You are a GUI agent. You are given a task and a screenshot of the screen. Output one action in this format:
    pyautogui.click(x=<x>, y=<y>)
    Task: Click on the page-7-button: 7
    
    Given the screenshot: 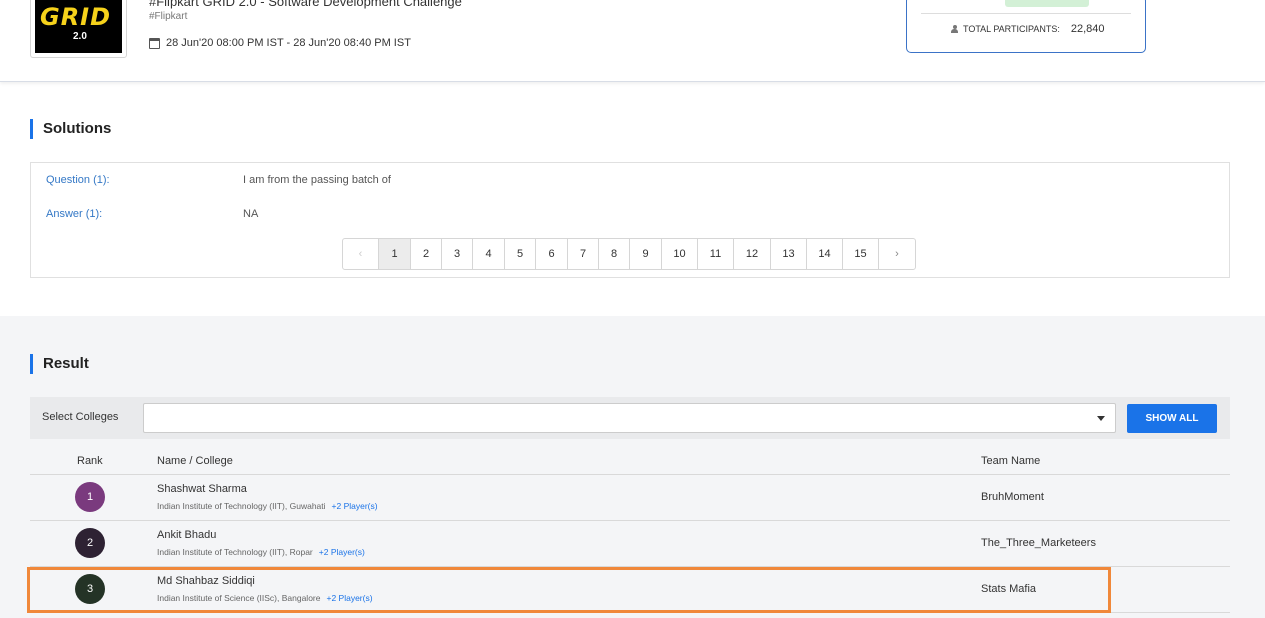 What is the action you would take?
    pyautogui.click(x=583, y=254)
    